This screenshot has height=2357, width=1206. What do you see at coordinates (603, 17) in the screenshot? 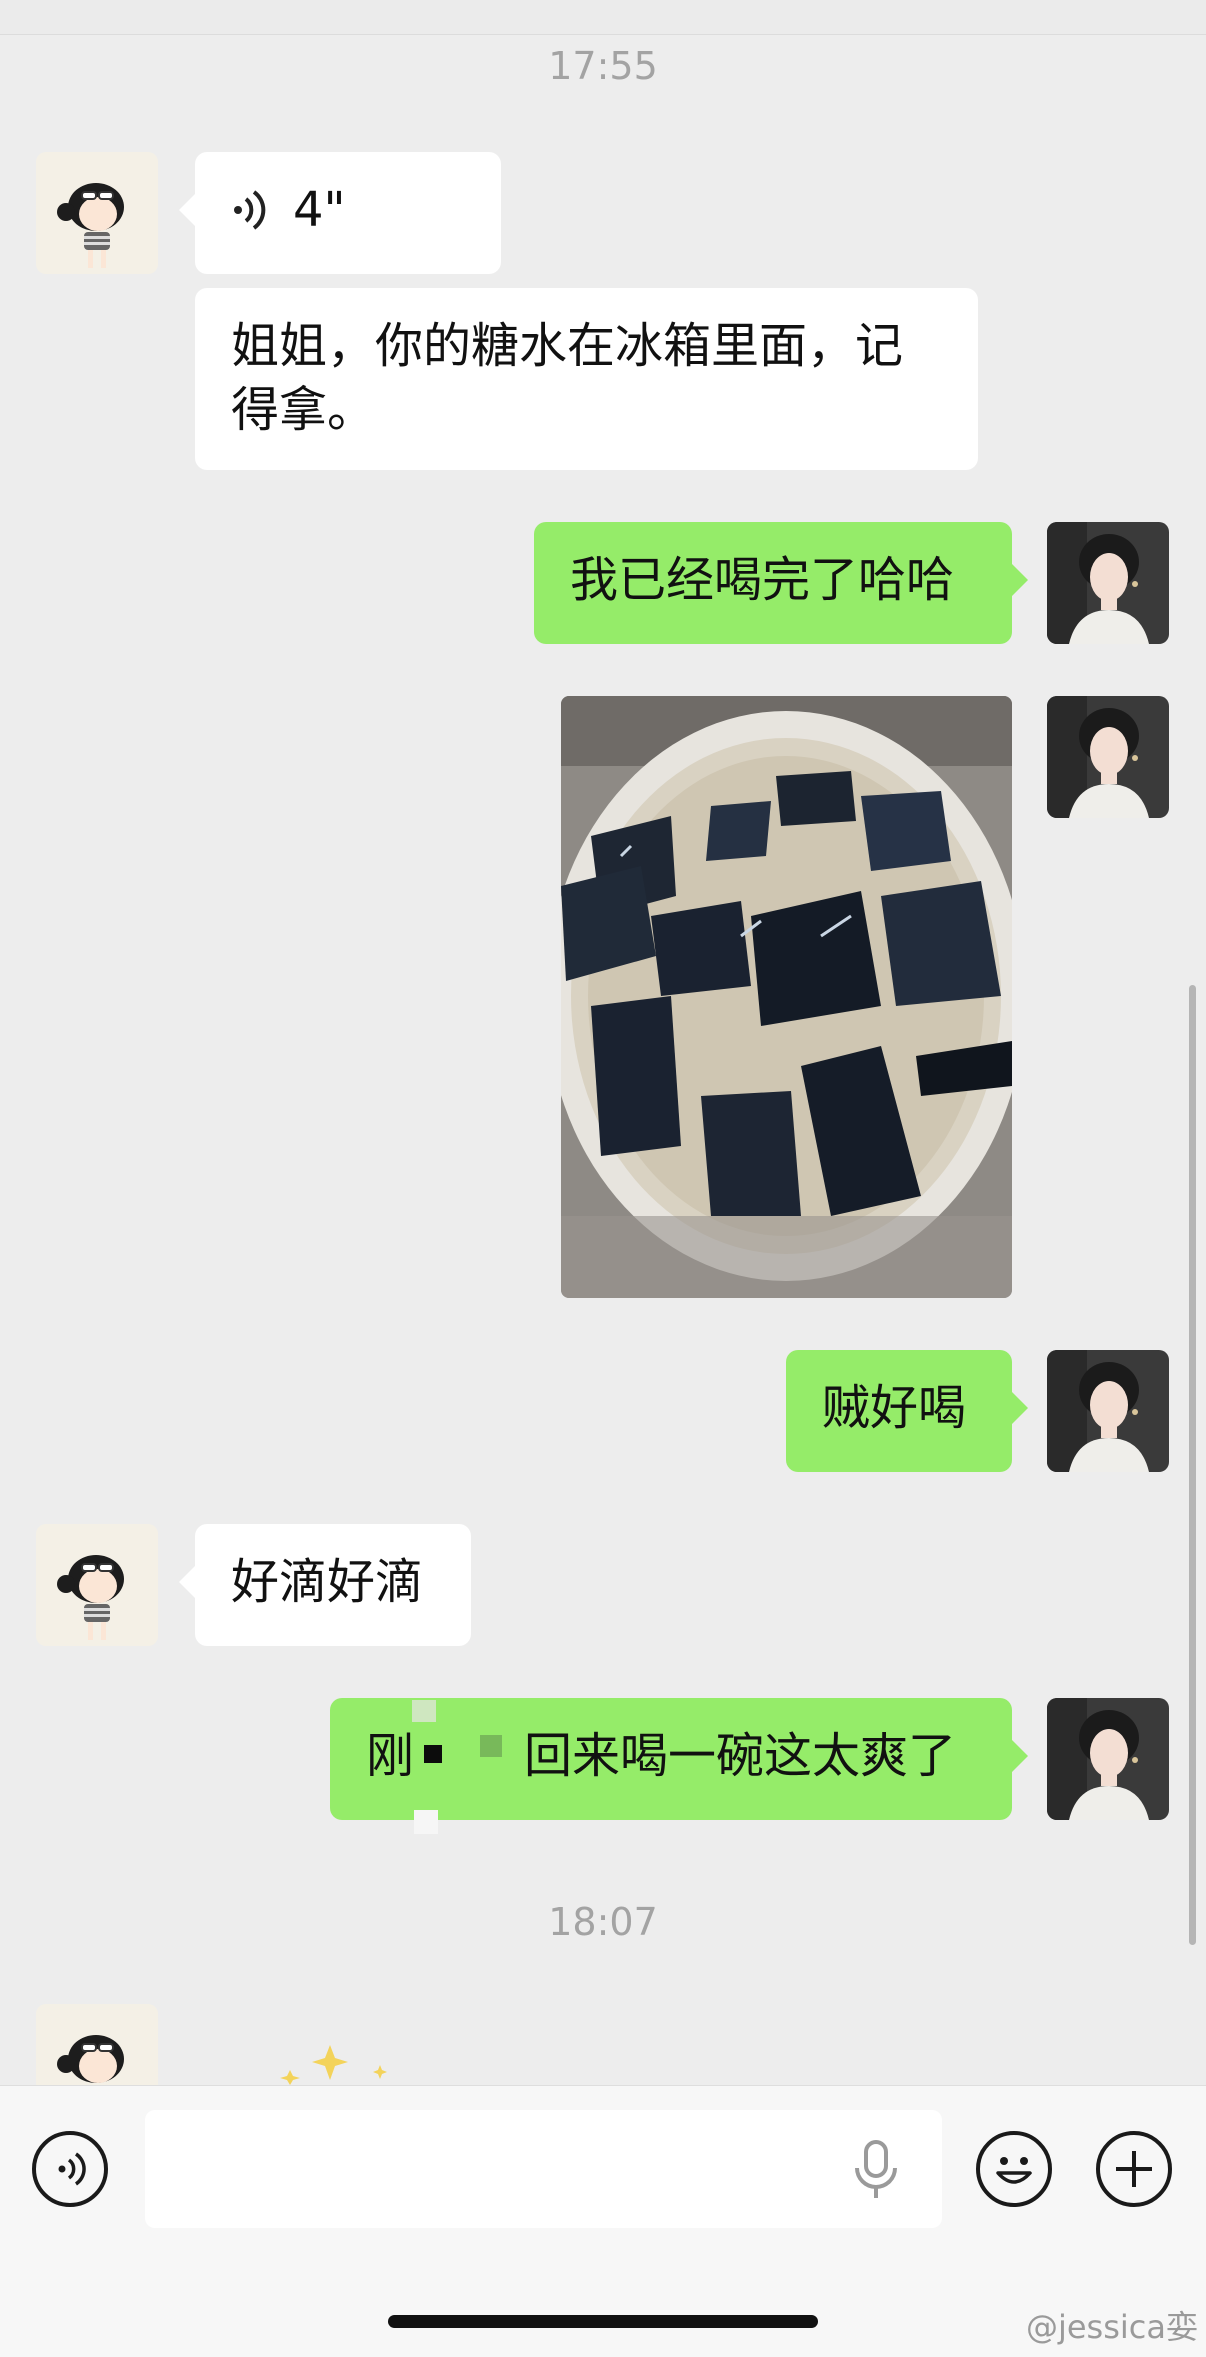
I see `top-strip` at bounding box center [603, 17].